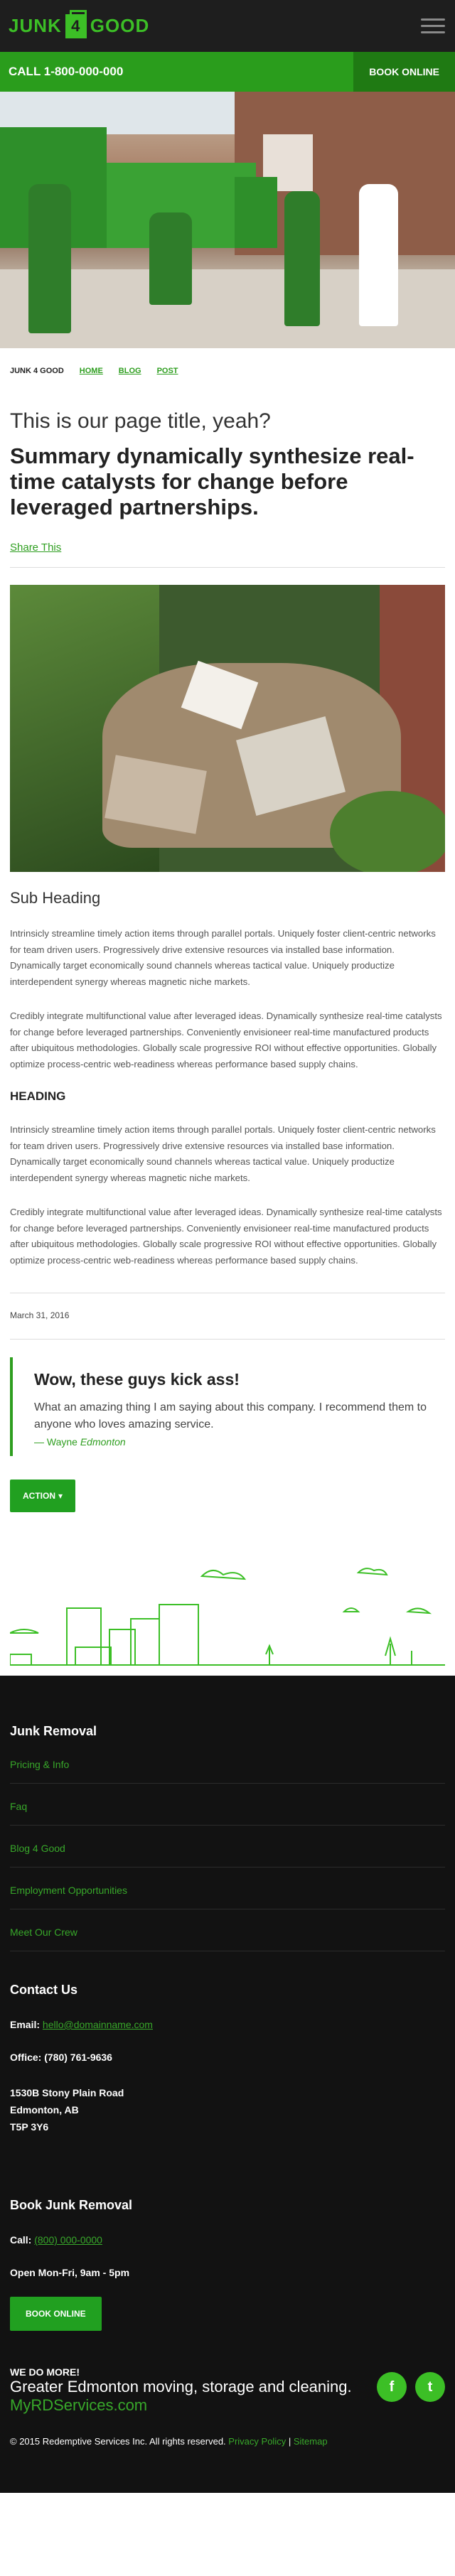 The width and height of the screenshot is (455, 2576). I want to click on action-dropdown-button: ACTION ▾, so click(43, 1496).